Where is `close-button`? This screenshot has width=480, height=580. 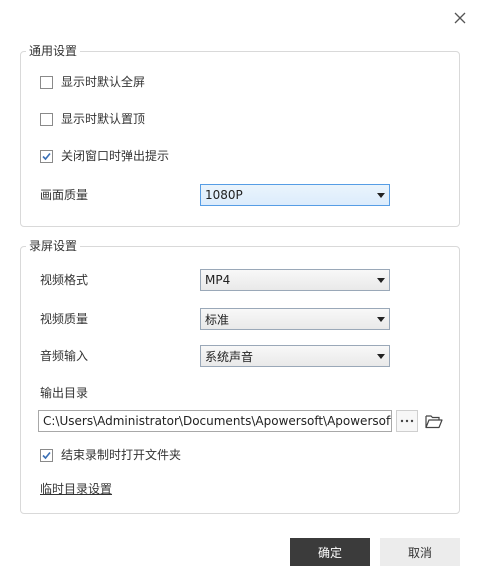 close-button is located at coordinates (460, 18).